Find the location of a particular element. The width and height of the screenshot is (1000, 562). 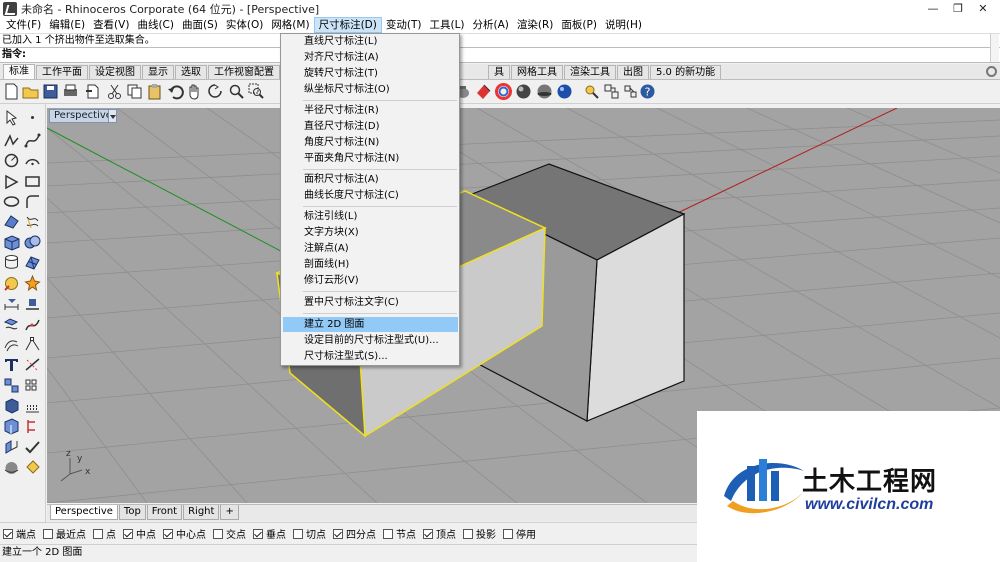

pan-hand-icon is located at coordinates (194, 91).